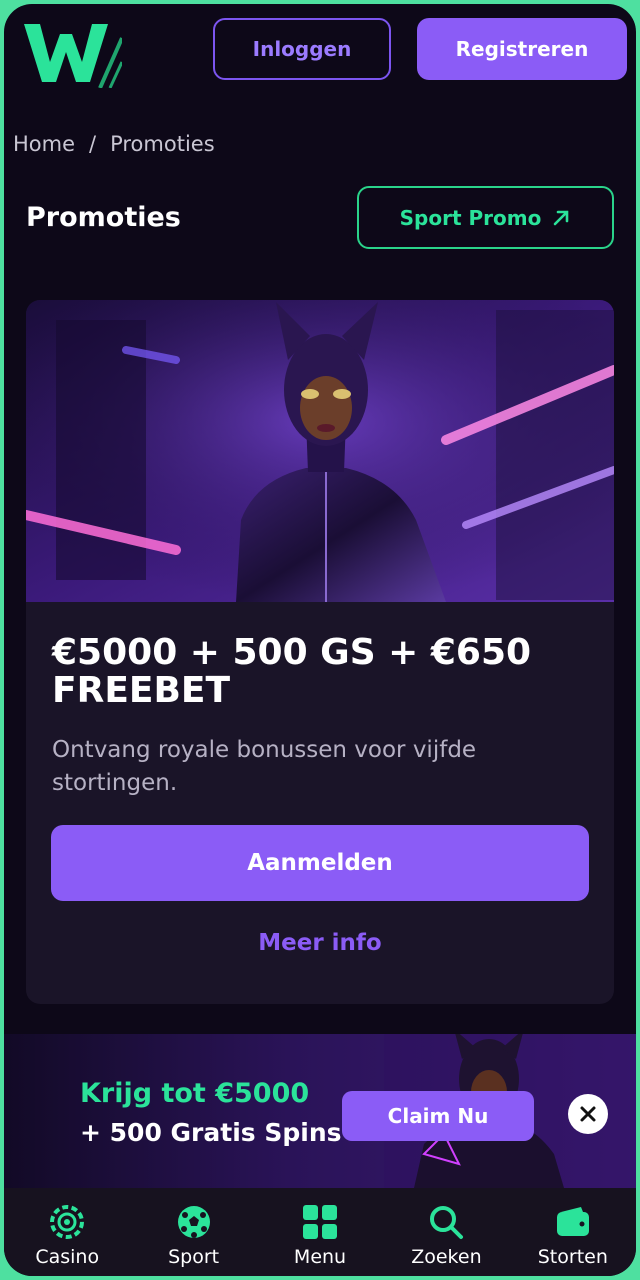 This screenshot has width=640, height=1280. What do you see at coordinates (561, 217) in the screenshot?
I see `arrow-up-right-icon` at bounding box center [561, 217].